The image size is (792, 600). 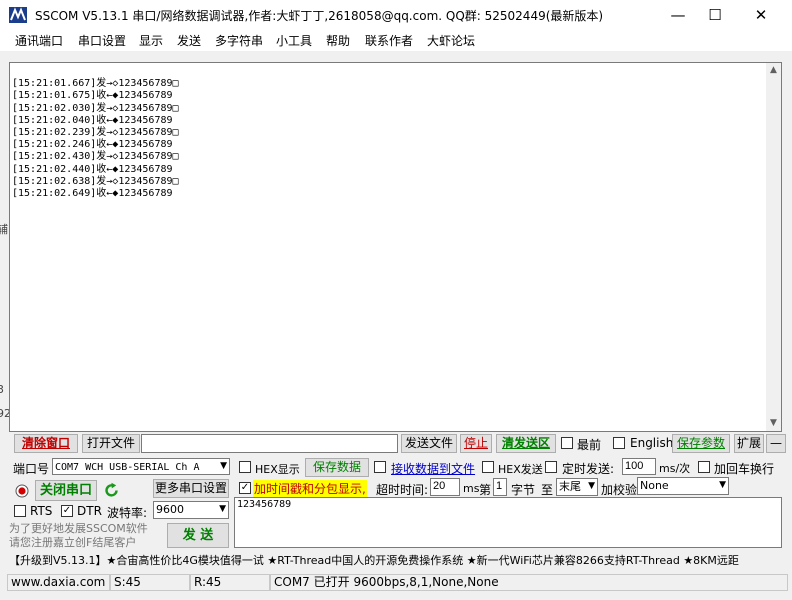 What do you see at coordinates (20, 511) in the screenshot?
I see `rts-checkbox` at bounding box center [20, 511].